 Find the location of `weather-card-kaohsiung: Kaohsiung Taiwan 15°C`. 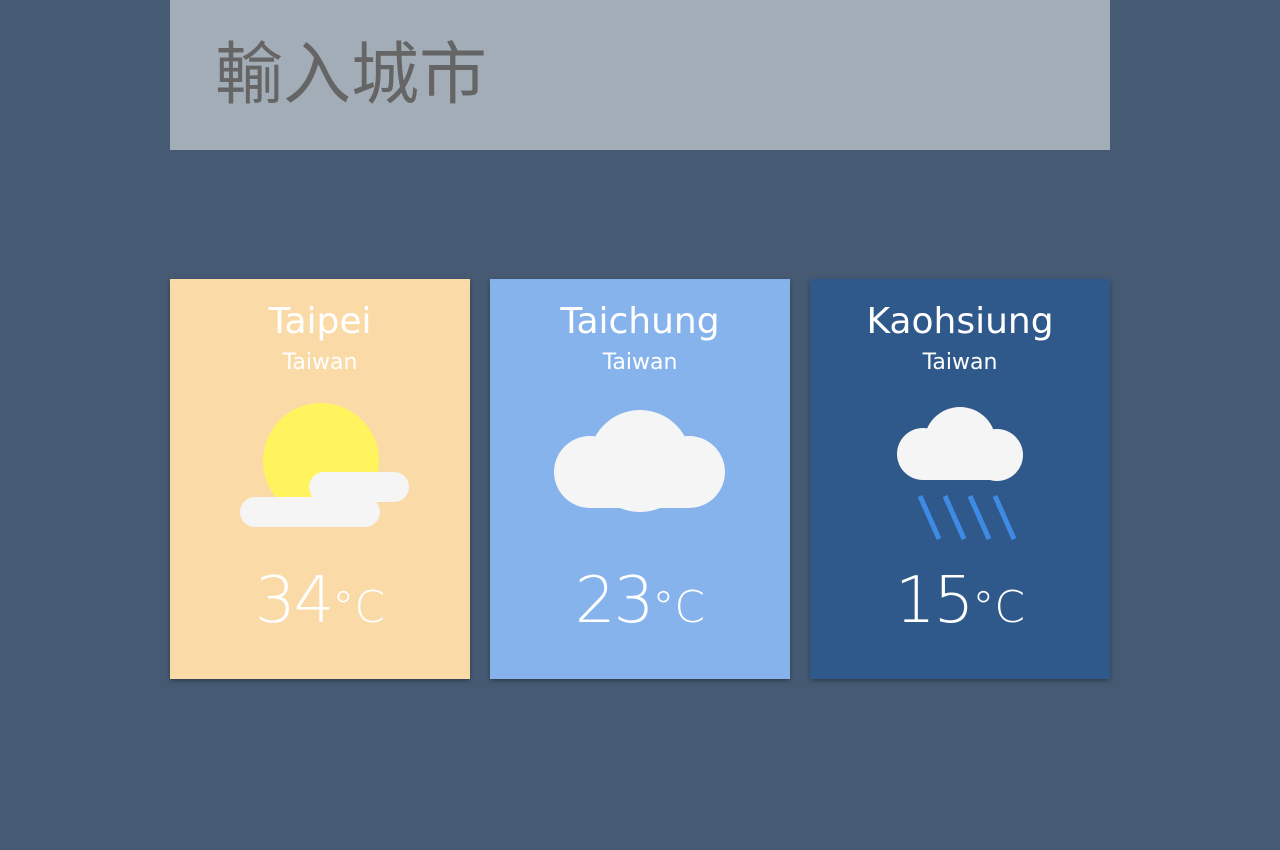

weather-card-kaohsiung: Kaohsiung Taiwan 15°C is located at coordinates (960, 479).